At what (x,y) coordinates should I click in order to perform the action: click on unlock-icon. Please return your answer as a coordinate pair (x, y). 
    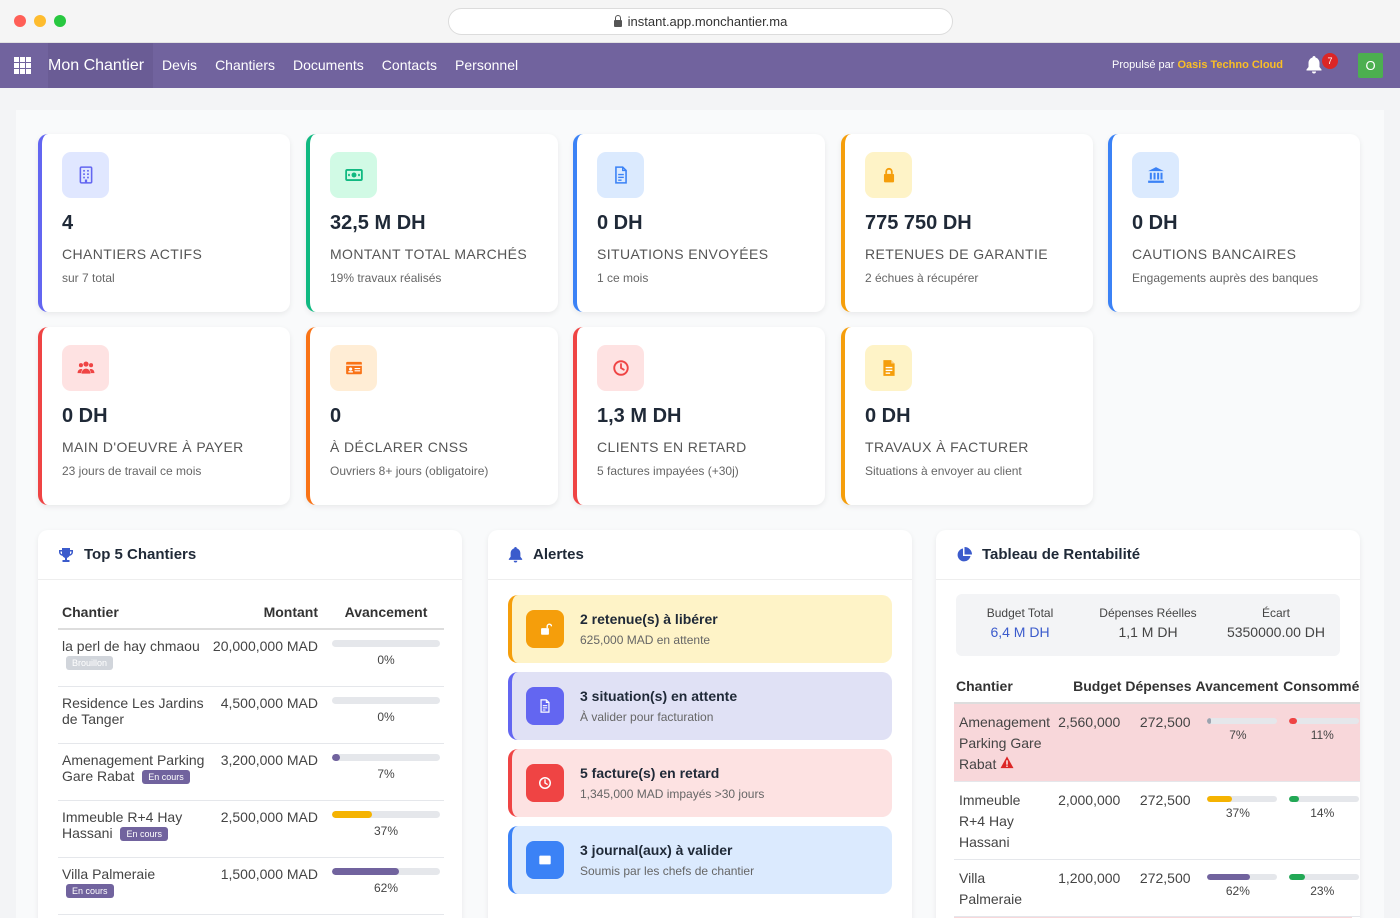
    Looking at the image, I should click on (546, 629).